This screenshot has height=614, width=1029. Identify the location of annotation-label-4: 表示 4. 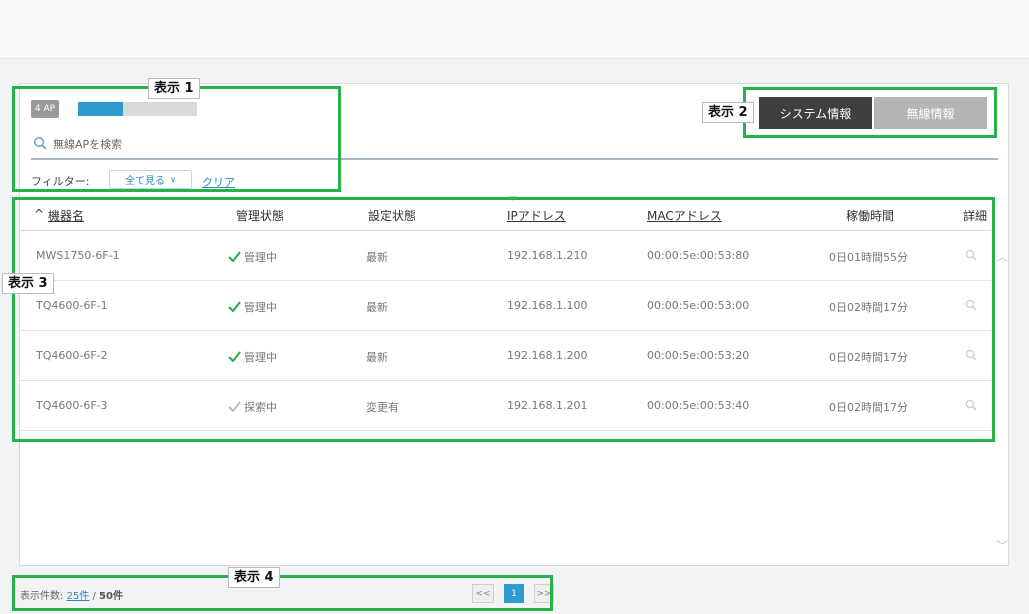
(254, 577).